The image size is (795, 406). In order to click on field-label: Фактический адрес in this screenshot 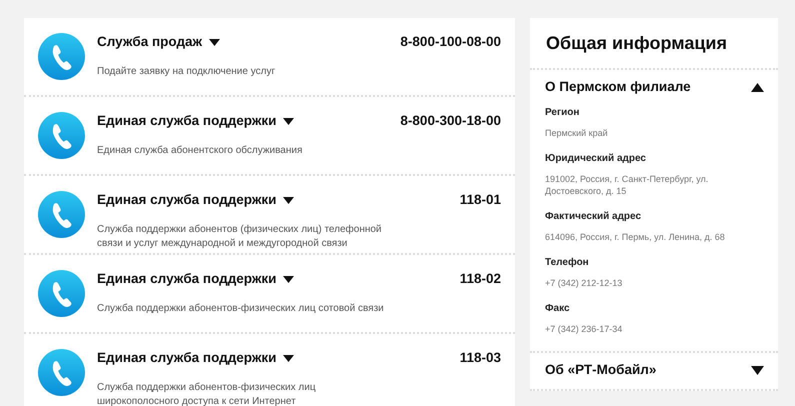, I will do `click(593, 217)`.